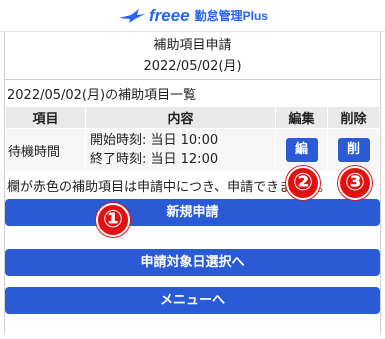 The width and height of the screenshot is (385, 339). Describe the element at coordinates (192, 45) in the screenshot. I see `page-title: 補助項目申請` at that location.